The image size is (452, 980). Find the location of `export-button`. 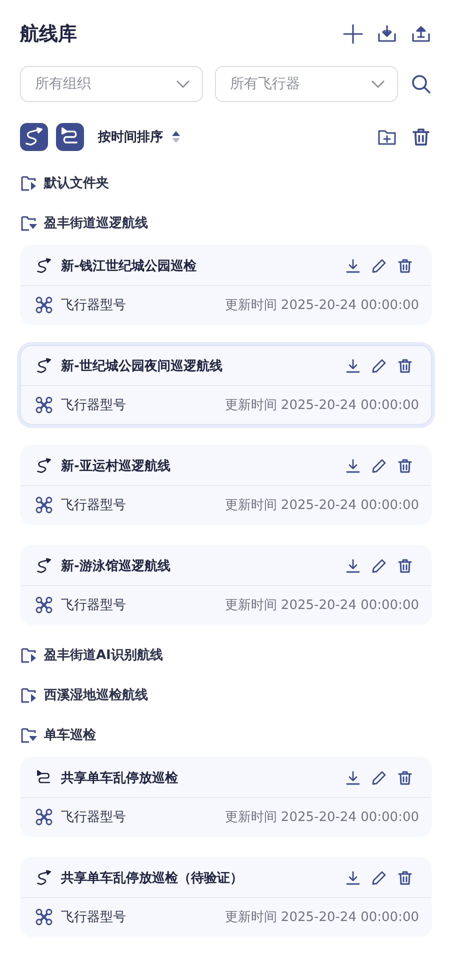

export-button is located at coordinates (421, 34).